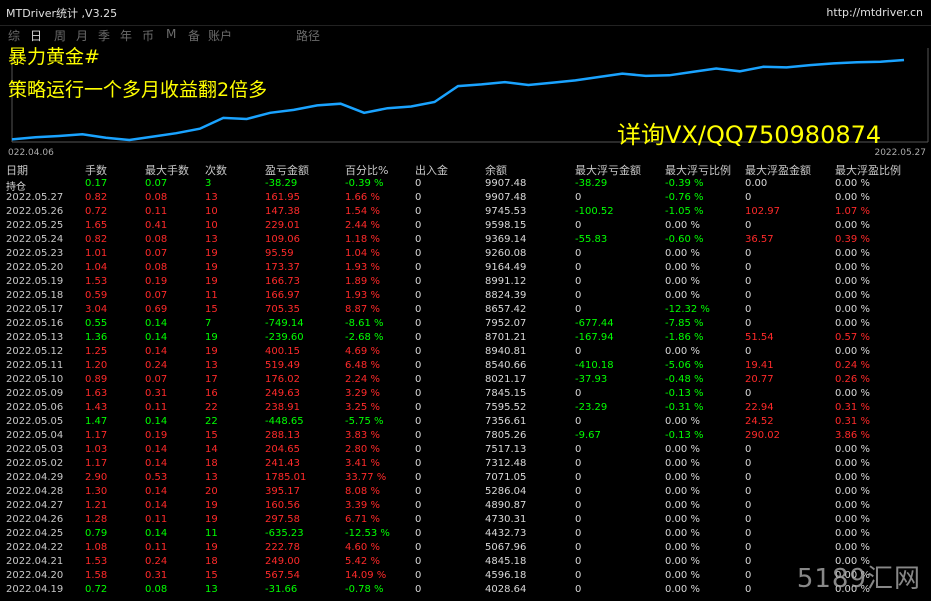 The image size is (931, 601). Describe the element at coordinates (156, 197) in the screenshot. I see `table-cell: 0.08` at that location.